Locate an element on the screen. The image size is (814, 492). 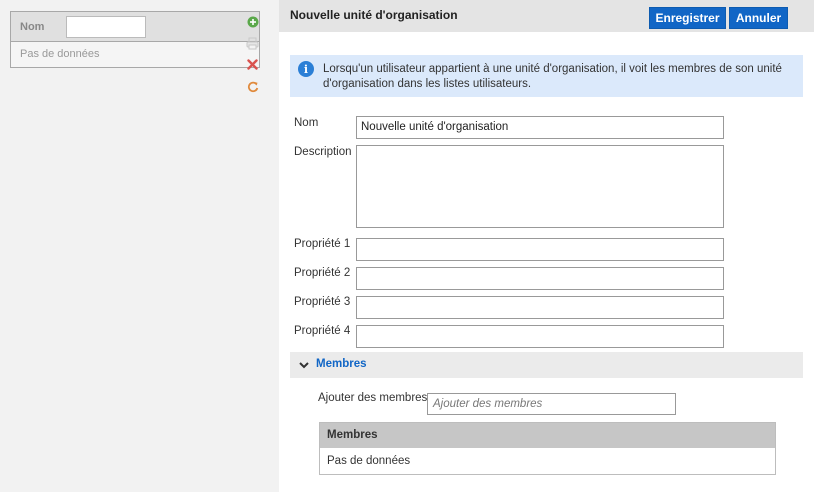
list-filter-input is located at coordinates (106, 27).